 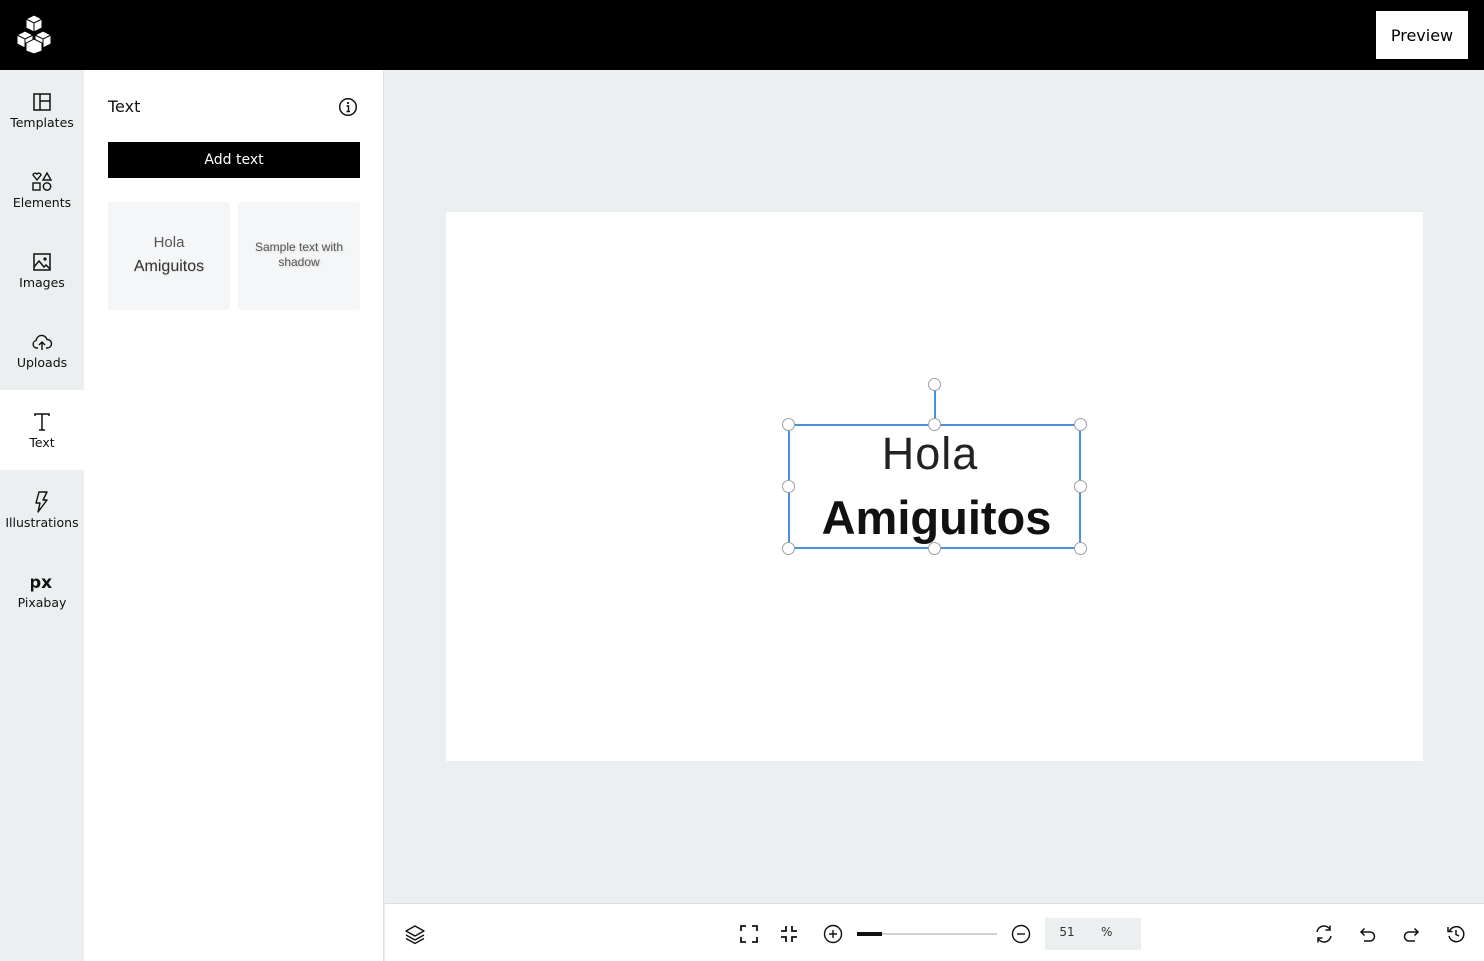 I want to click on zoom-input: 51 %, so click(x=1093, y=934).